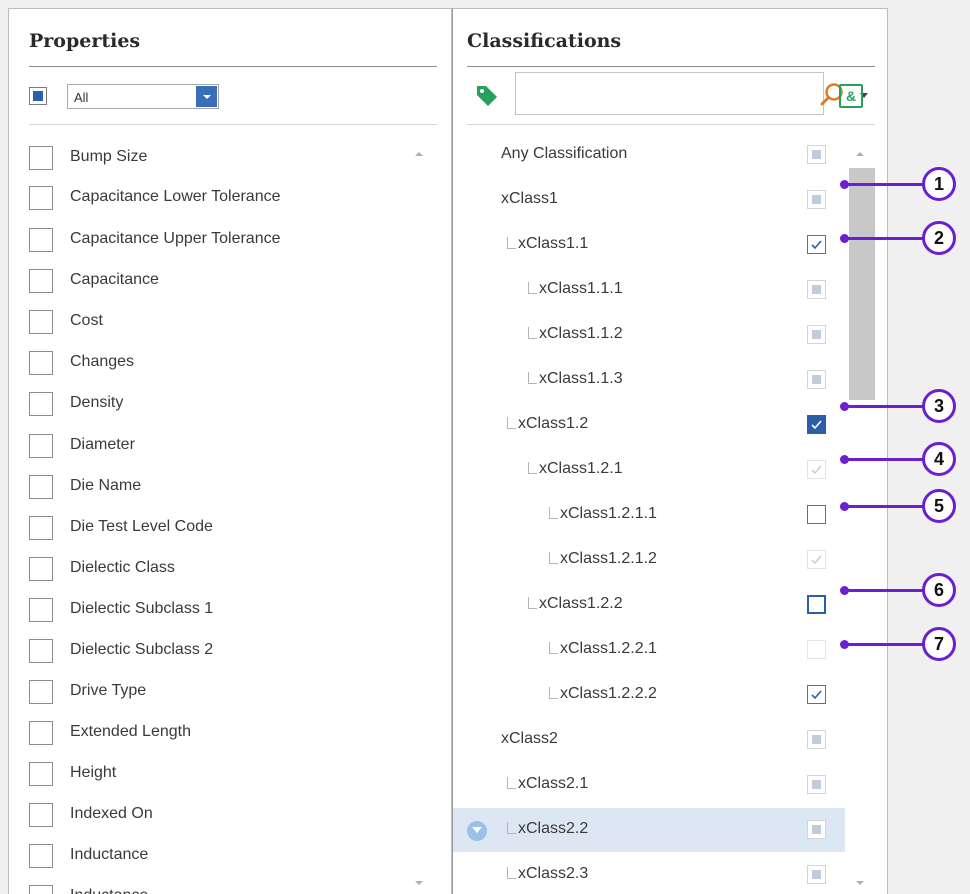  I want to click on tree-node: Any Classification, so click(649, 155).